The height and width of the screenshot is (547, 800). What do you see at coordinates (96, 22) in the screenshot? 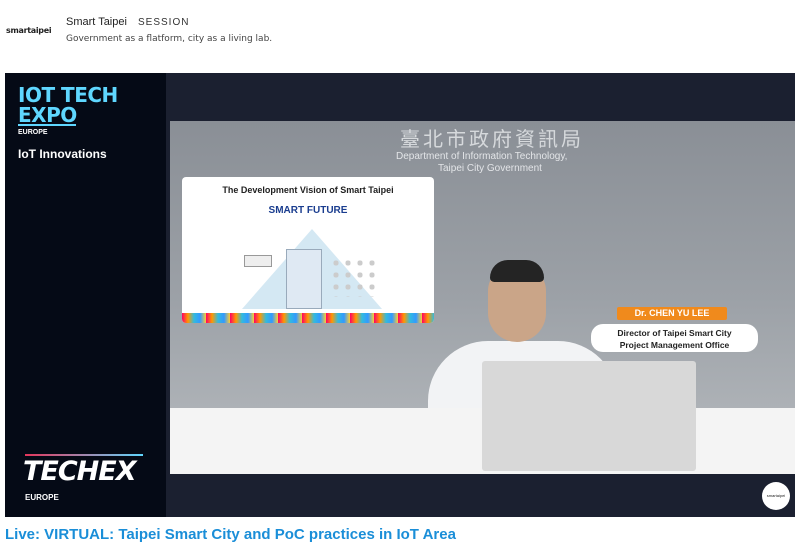
I see `org-name: Smart Taipei` at bounding box center [96, 22].